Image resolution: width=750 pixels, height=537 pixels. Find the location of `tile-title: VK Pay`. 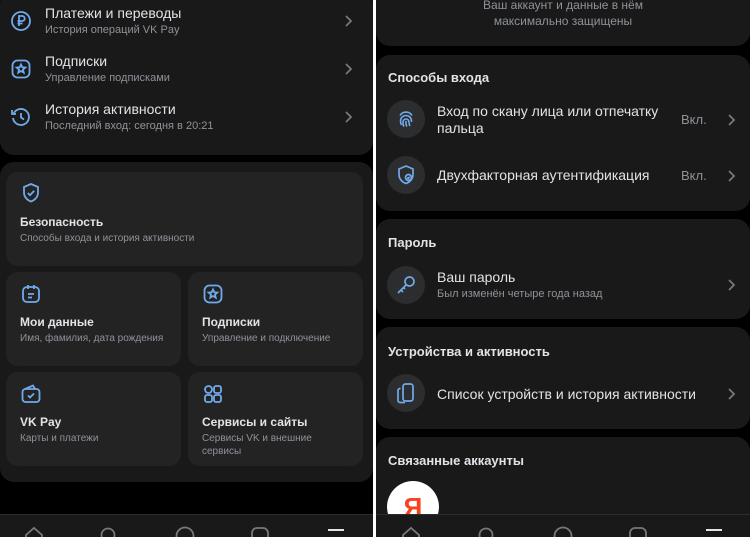

tile-title: VK Pay is located at coordinates (41, 422).